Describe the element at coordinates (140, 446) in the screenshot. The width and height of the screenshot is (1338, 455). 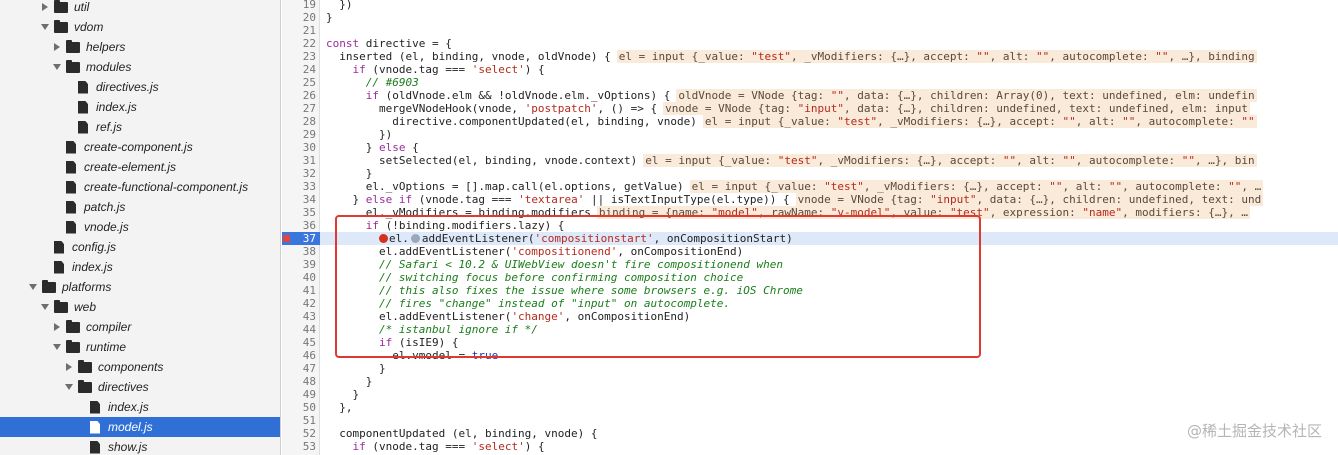
I see `tree-file: show.js` at that location.